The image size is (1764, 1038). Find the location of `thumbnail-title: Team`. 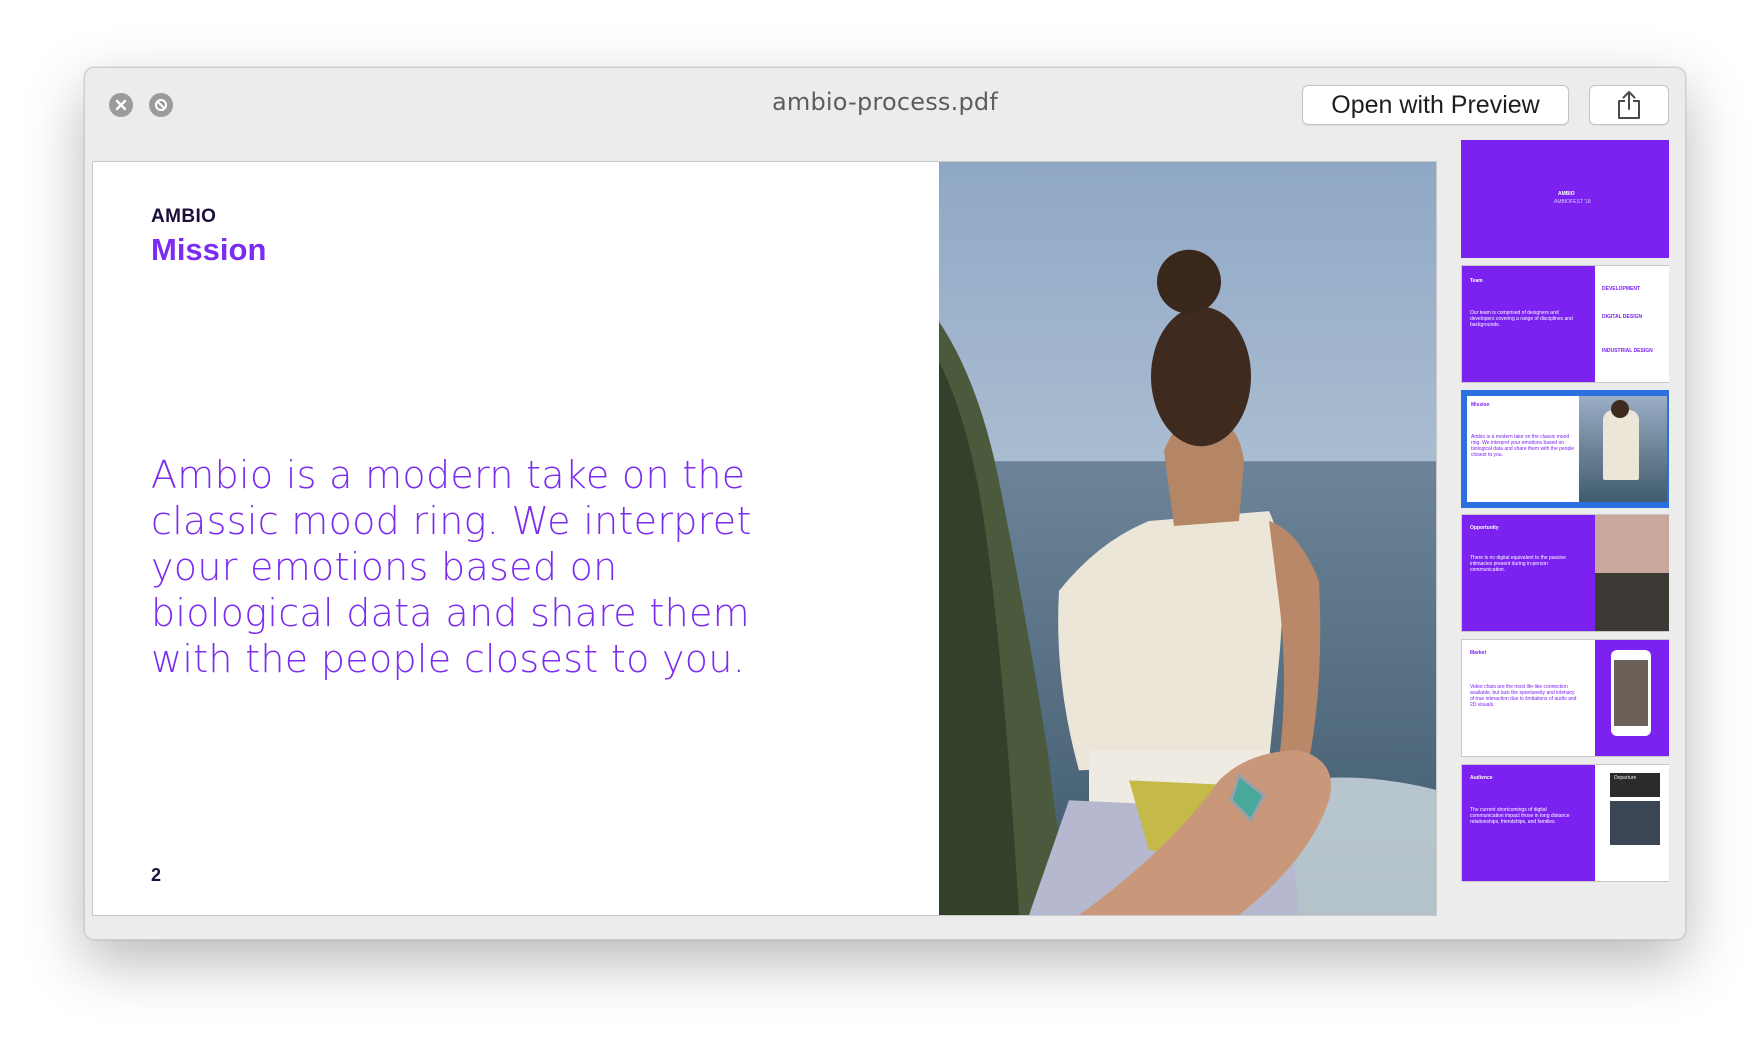

thumbnail-title: Team is located at coordinates (1476, 281).